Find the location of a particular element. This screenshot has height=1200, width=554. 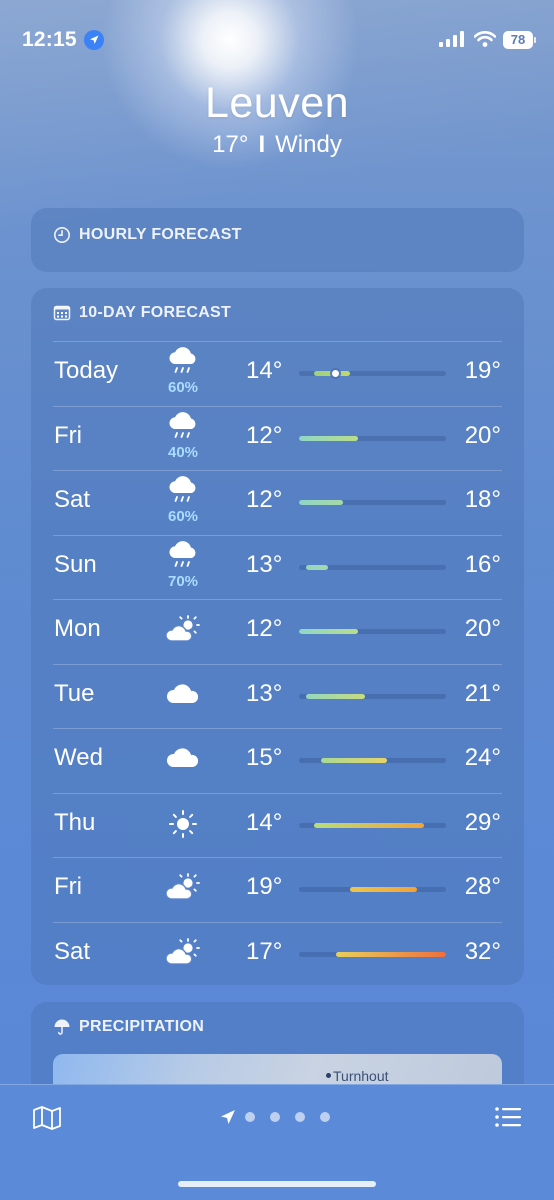

city-name: Leuven is located at coordinates (277, 103).